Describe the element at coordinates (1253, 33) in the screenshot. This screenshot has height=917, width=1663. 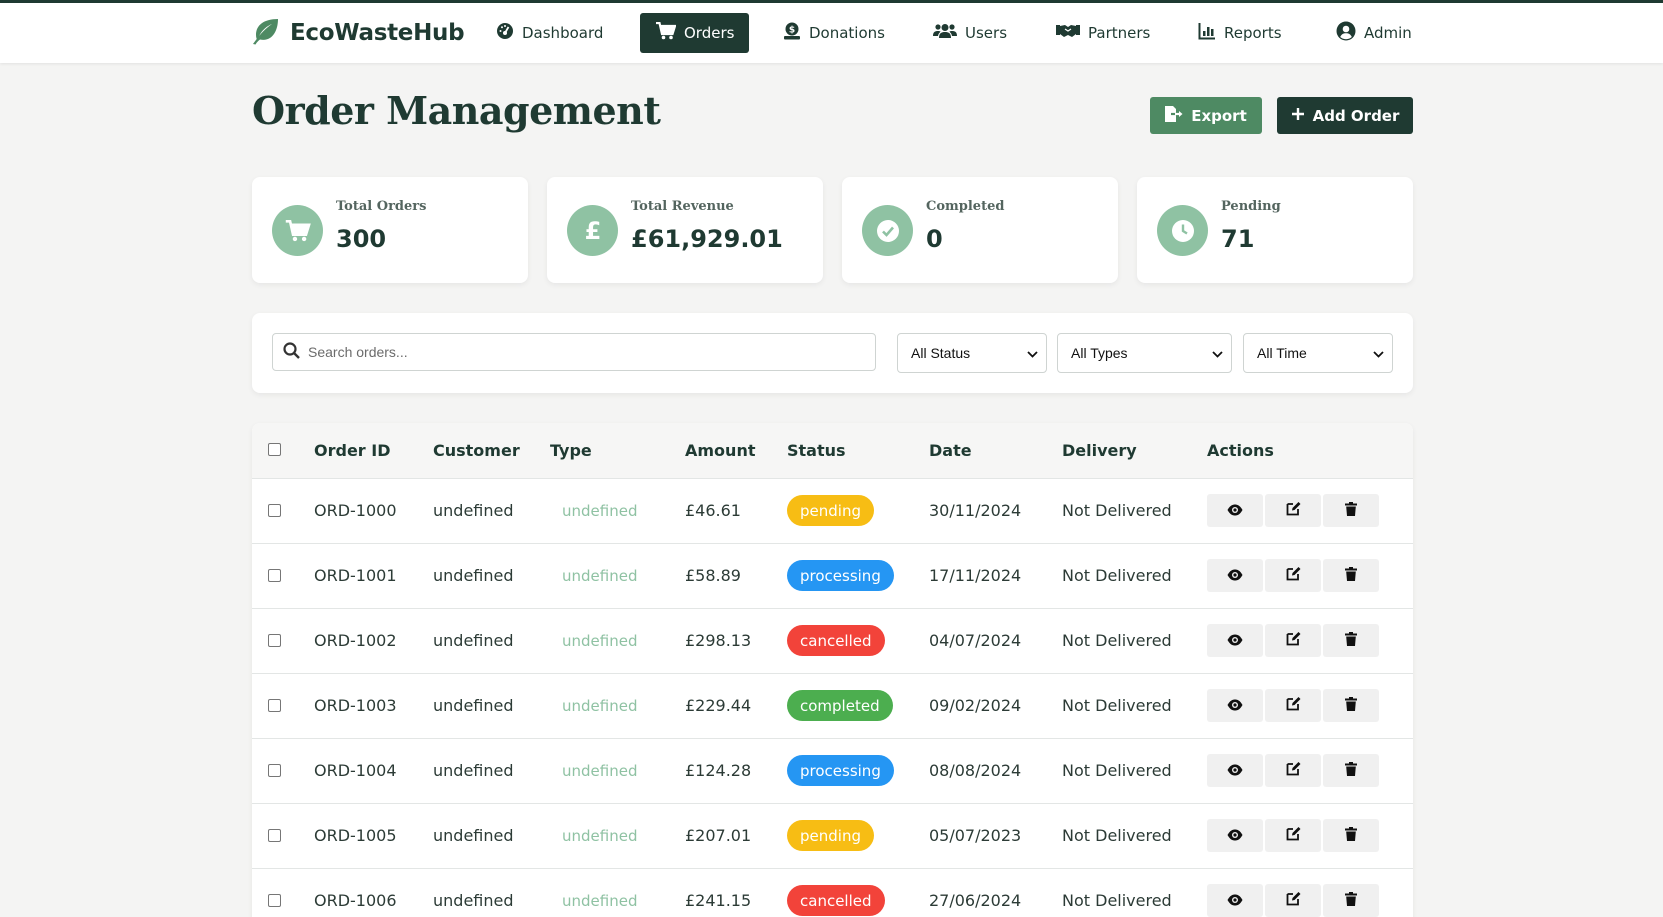
I see `nav-reports-label: Reports` at that location.